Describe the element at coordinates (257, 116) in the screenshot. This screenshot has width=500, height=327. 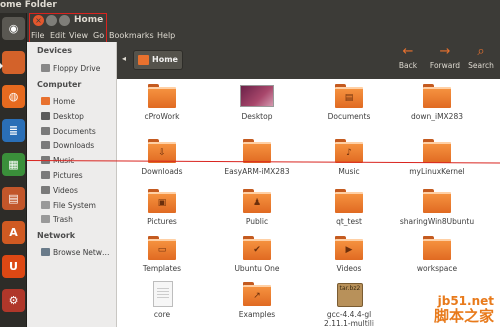
I see `file-name: Desktop` at that location.